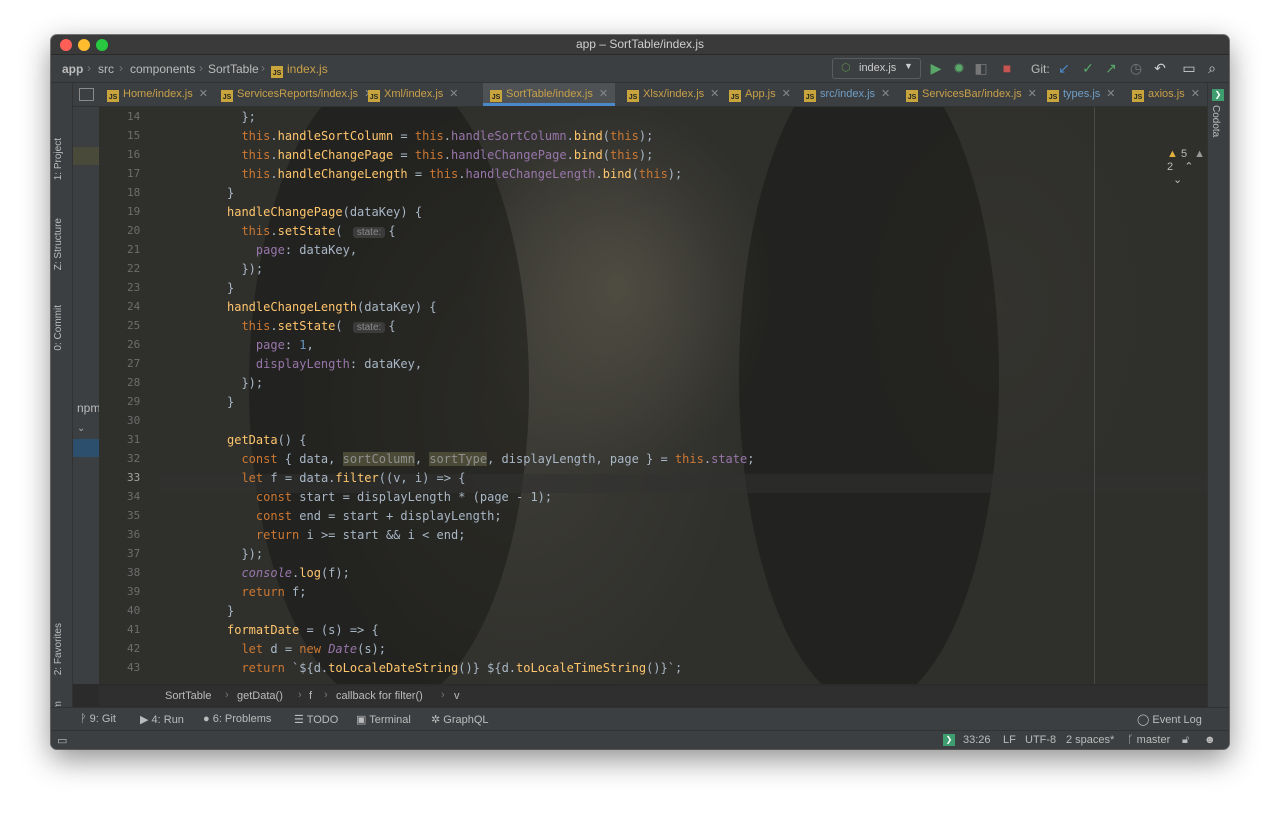 The height and width of the screenshot is (817, 1280). Describe the element at coordinates (760, 94) in the screenshot. I see `tab-app: JS App.js ✕` at that location.